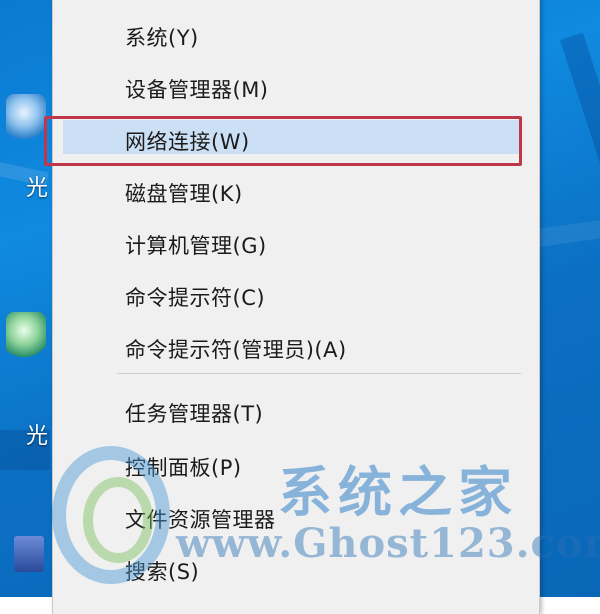 The image size is (600, 614). Describe the element at coordinates (197, 89) in the screenshot. I see `menu-item-device-manager: 设备管理器(M)` at that location.